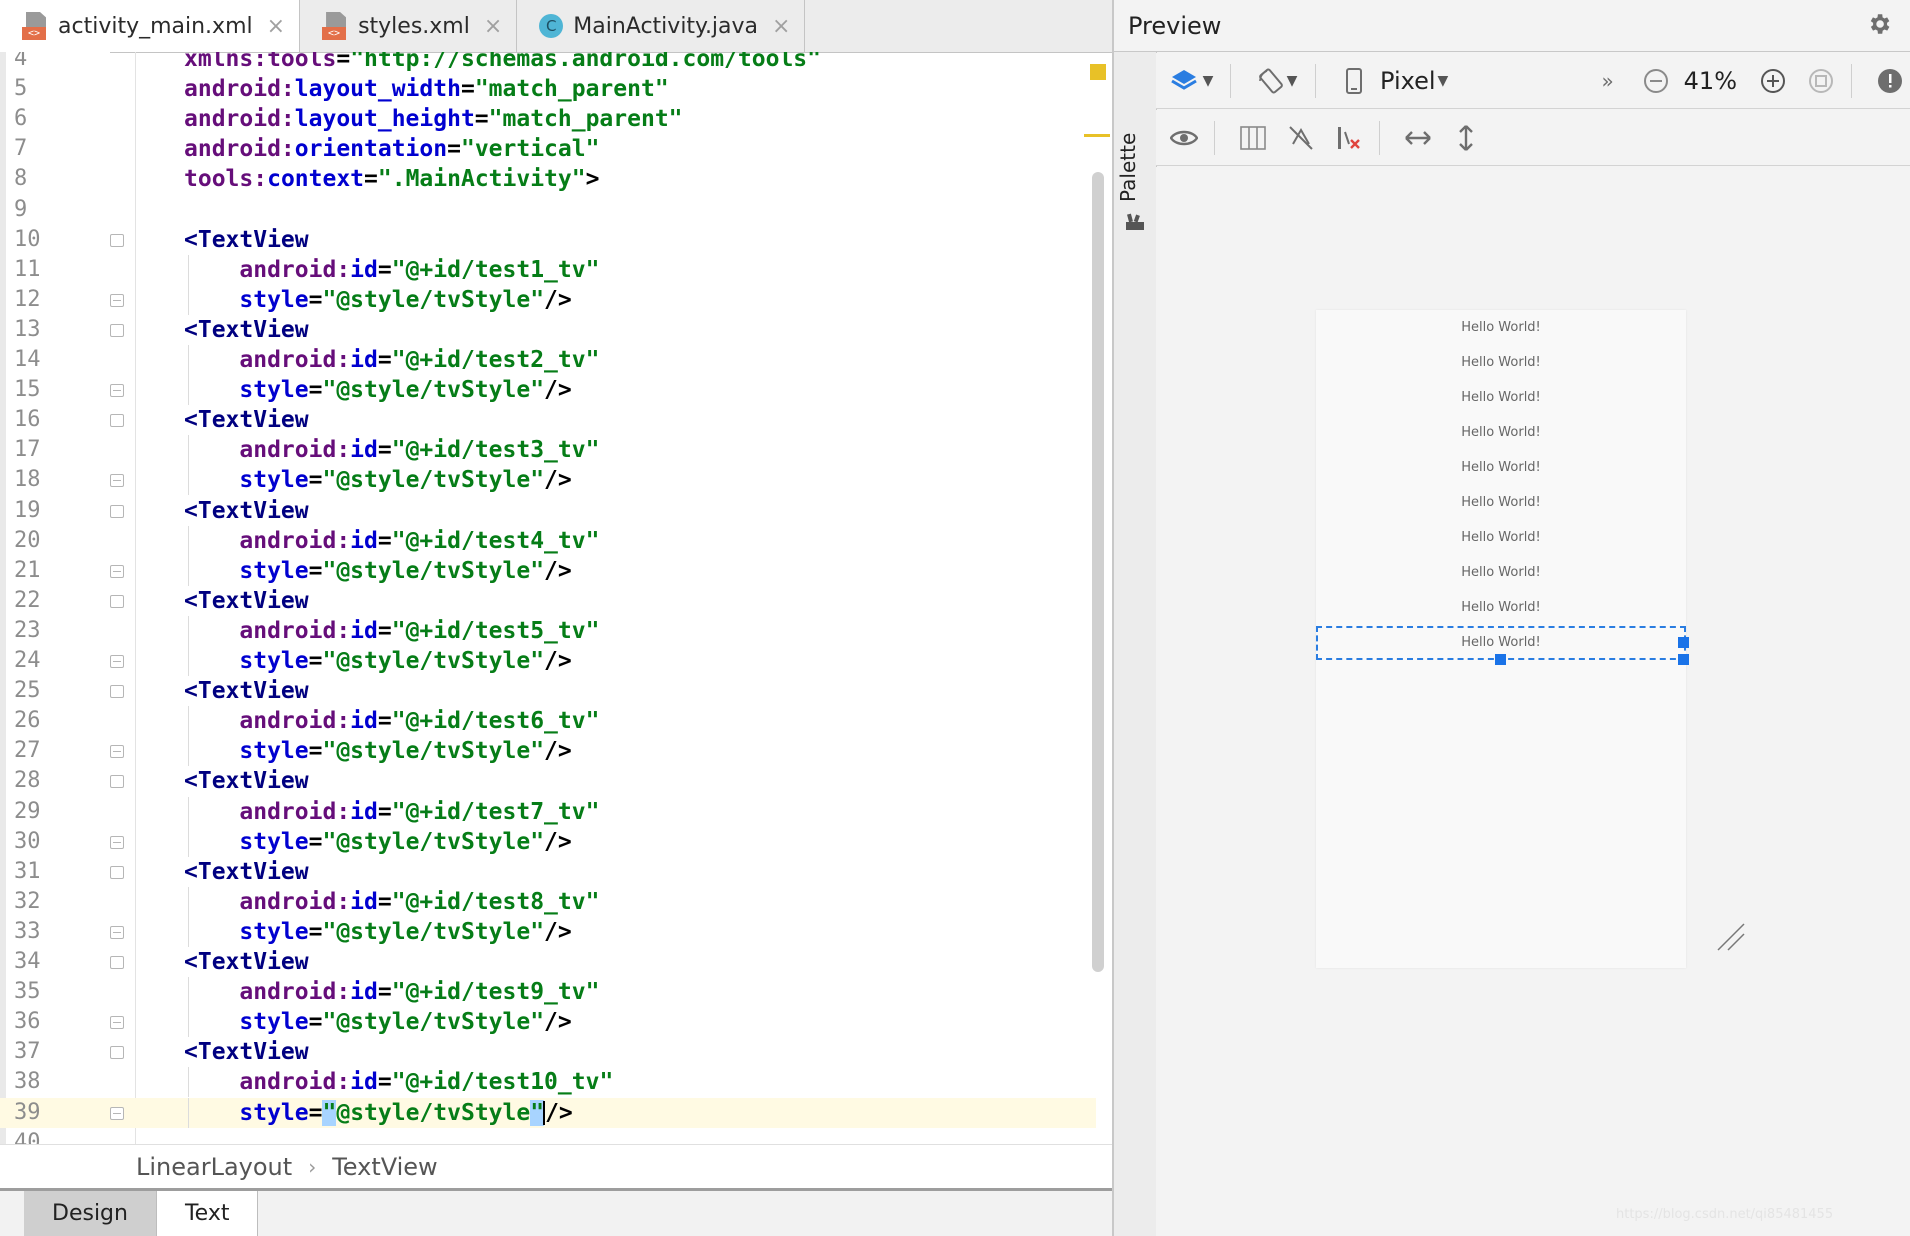  Describe the element at coordinates (1418, 138) in the screenshot. I see `horizontal-arrows-icon` at that location.